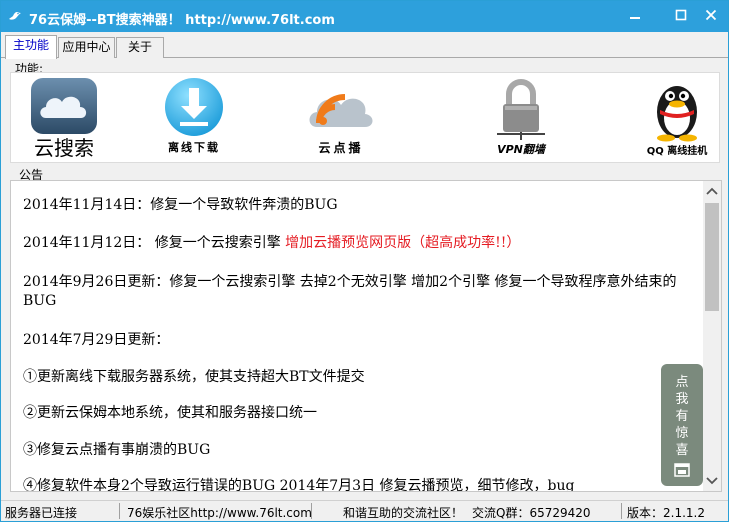  I want to click on surprise-button: 点我有惊喜, so click(682, 425).